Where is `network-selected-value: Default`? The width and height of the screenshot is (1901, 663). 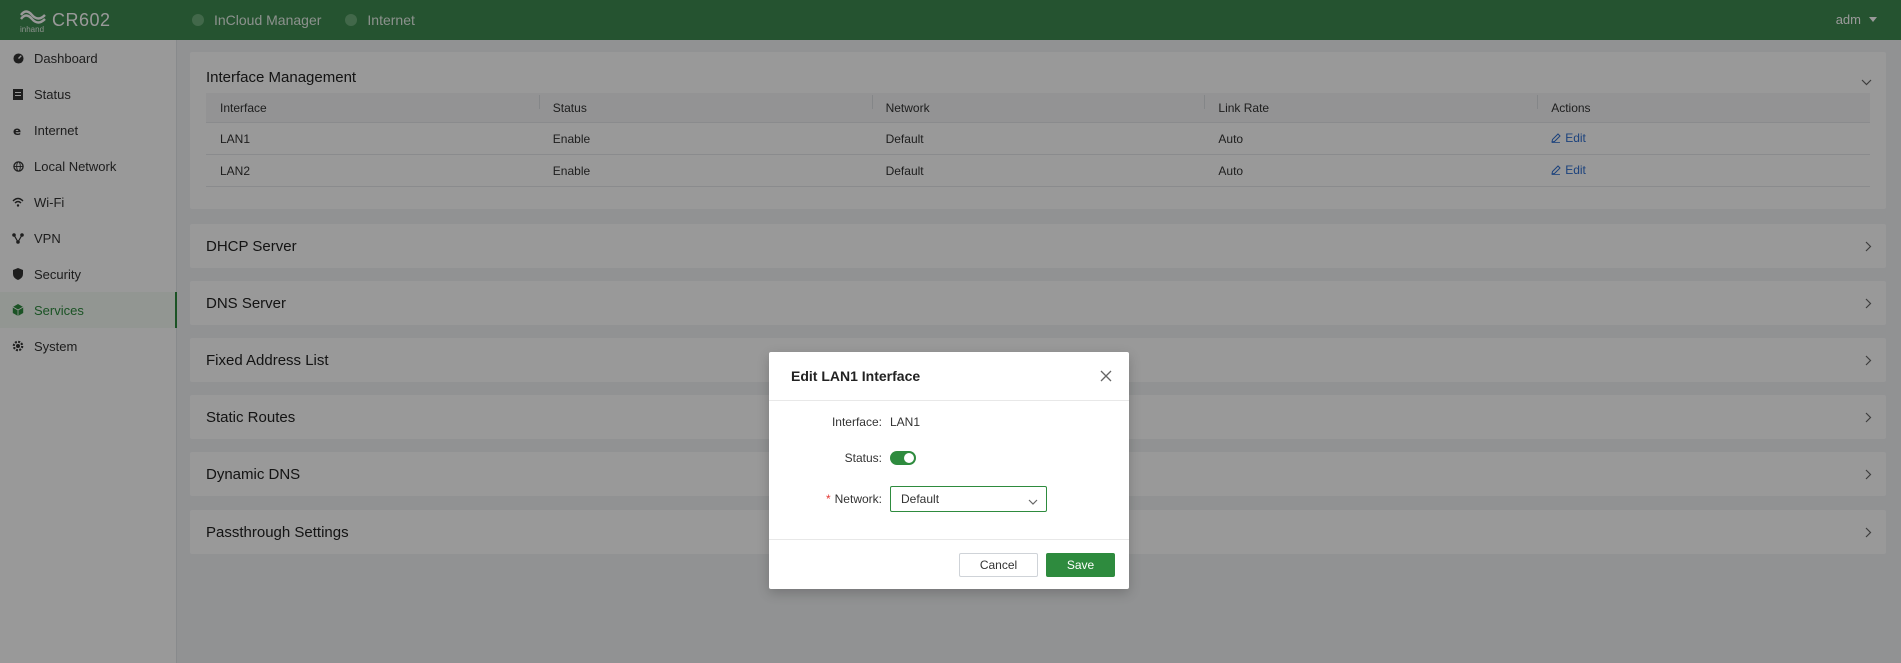 network-selected-value: Default is located at coordinates (920, 499).